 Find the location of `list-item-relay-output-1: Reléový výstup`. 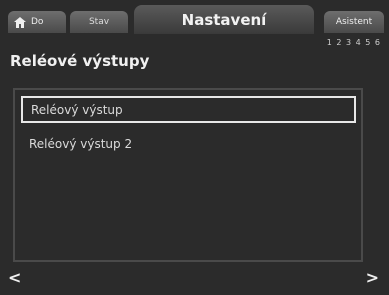

list-item-relay-output-1: Reléový výstup is located at coordinates (188, 109).